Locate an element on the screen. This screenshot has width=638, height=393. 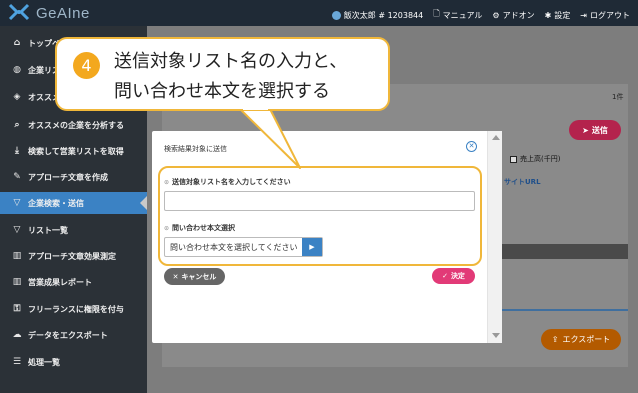
confirm-button: ✓ 決定 is located at coordinates (453, 276).